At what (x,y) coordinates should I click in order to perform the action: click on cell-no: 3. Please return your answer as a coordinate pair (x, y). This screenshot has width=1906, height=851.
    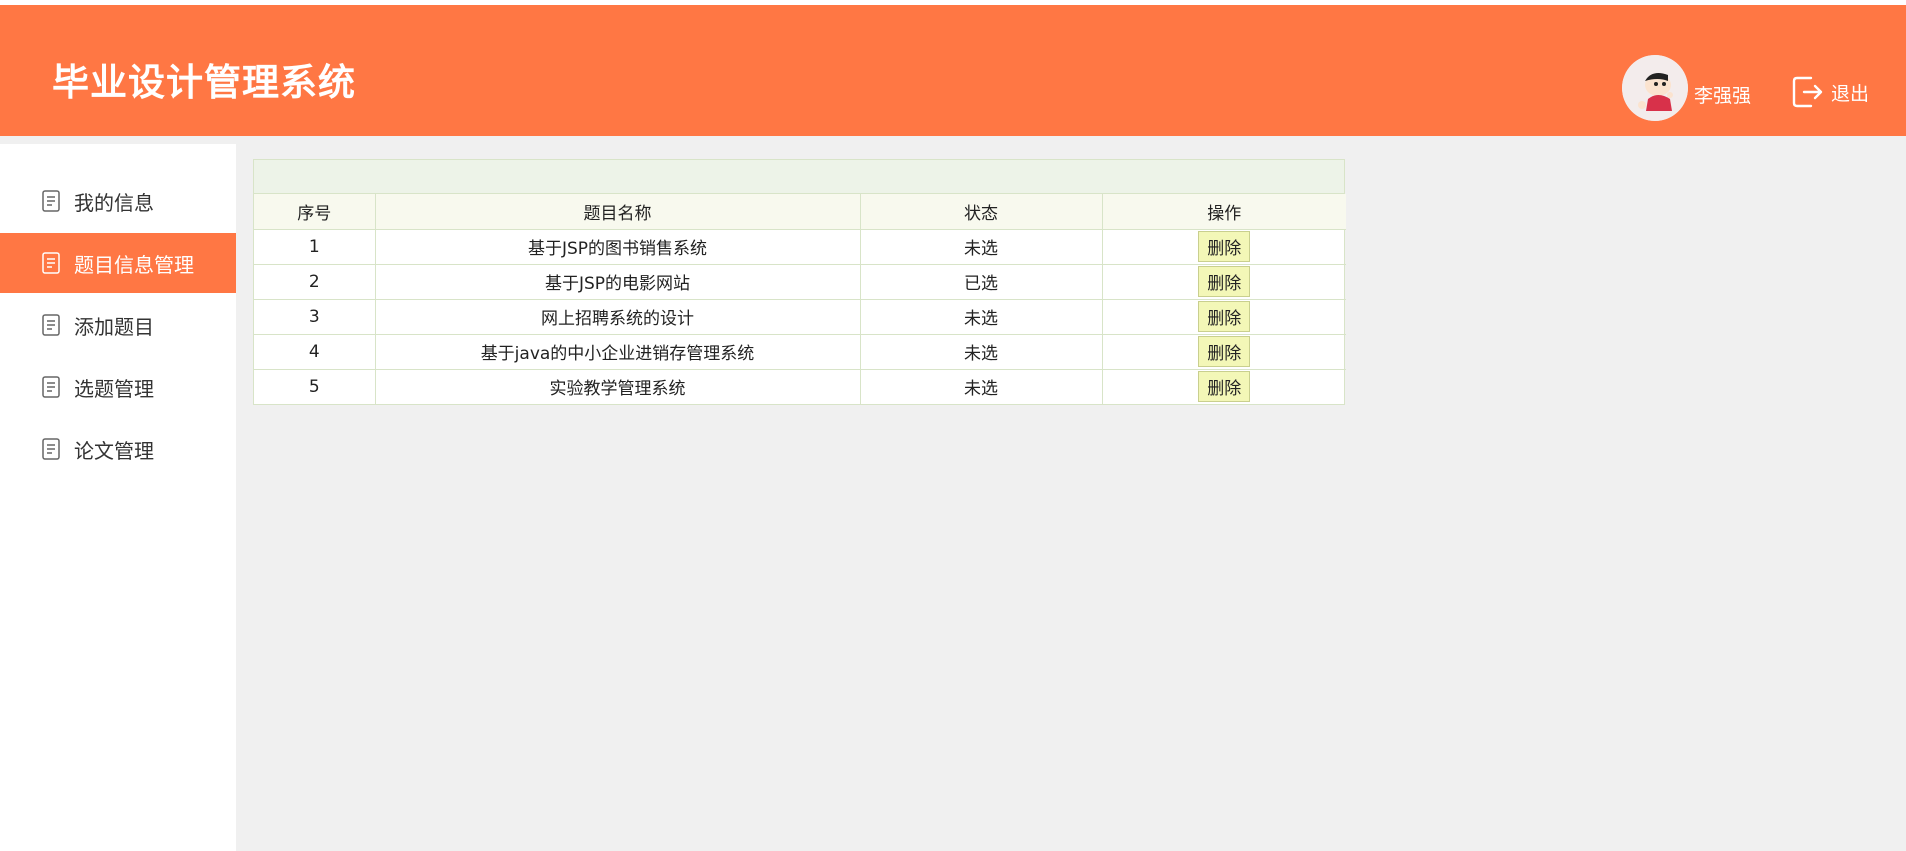
    Looking at the image, I should click on (315, 316).